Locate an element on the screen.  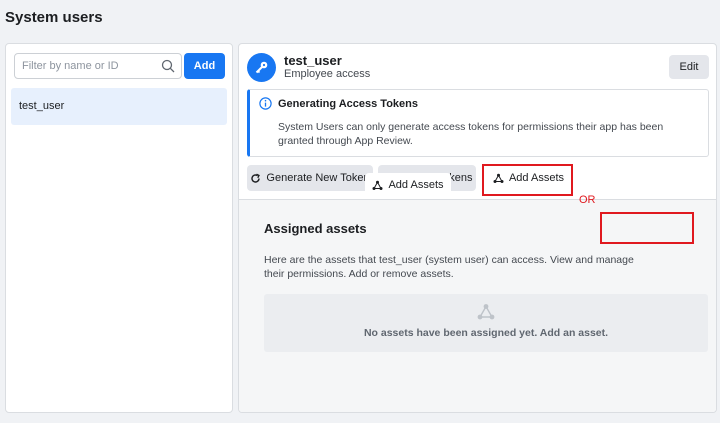
key-icon is located at coordinates (261, 67).